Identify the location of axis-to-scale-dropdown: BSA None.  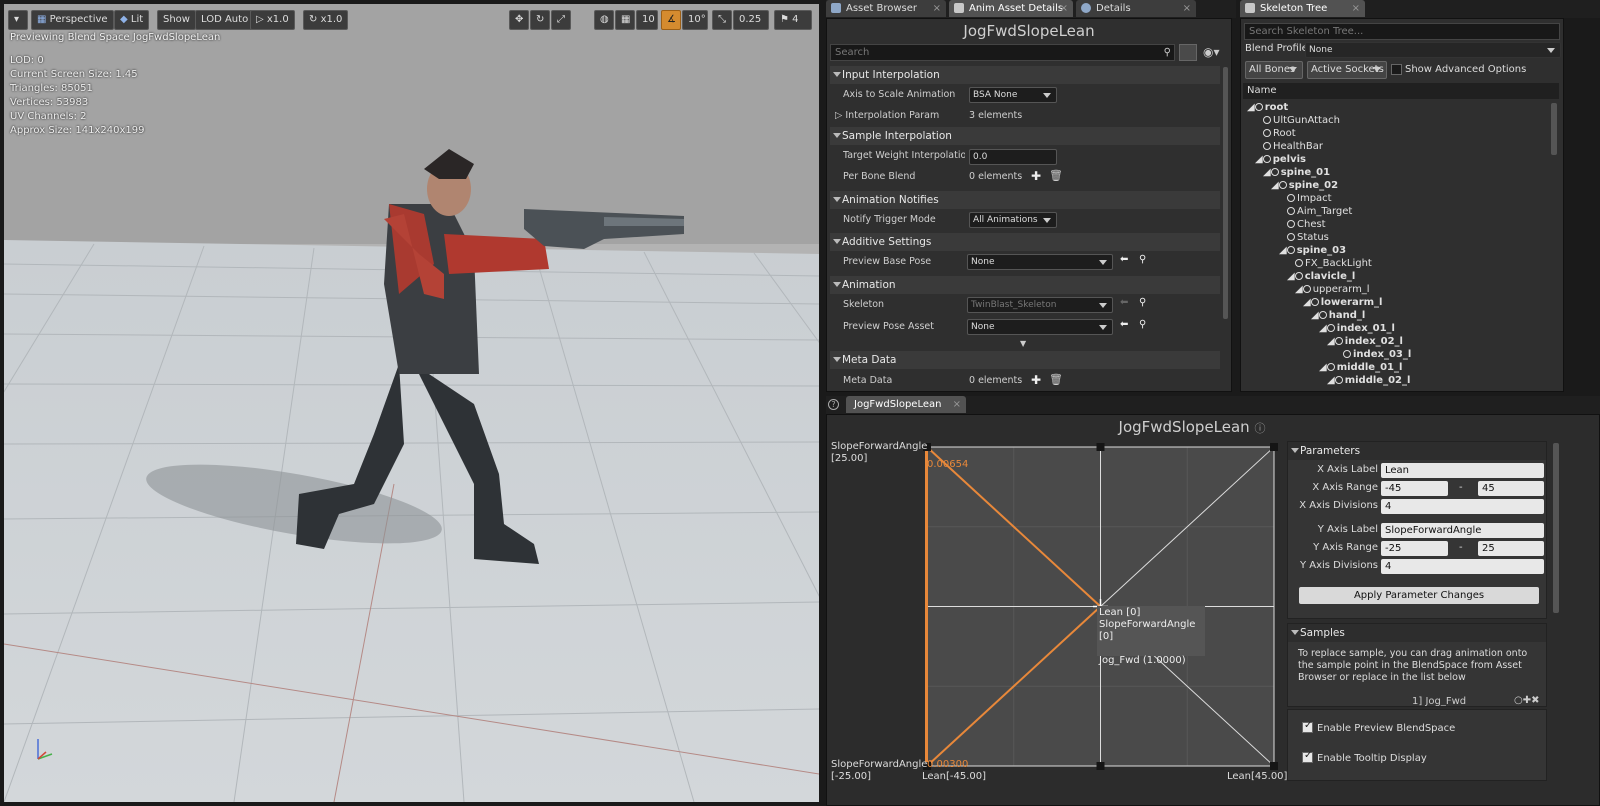
(1013, 95).